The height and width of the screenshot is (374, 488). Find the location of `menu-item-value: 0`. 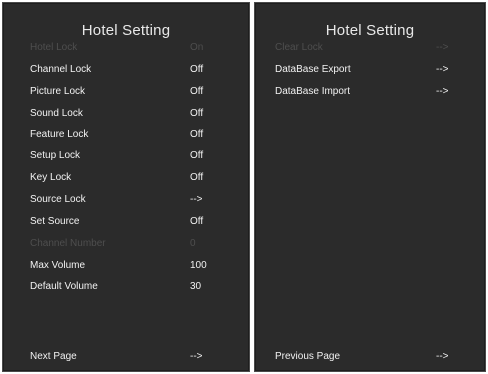

menu-item-value: 0 is located at coordinates (193, 243).